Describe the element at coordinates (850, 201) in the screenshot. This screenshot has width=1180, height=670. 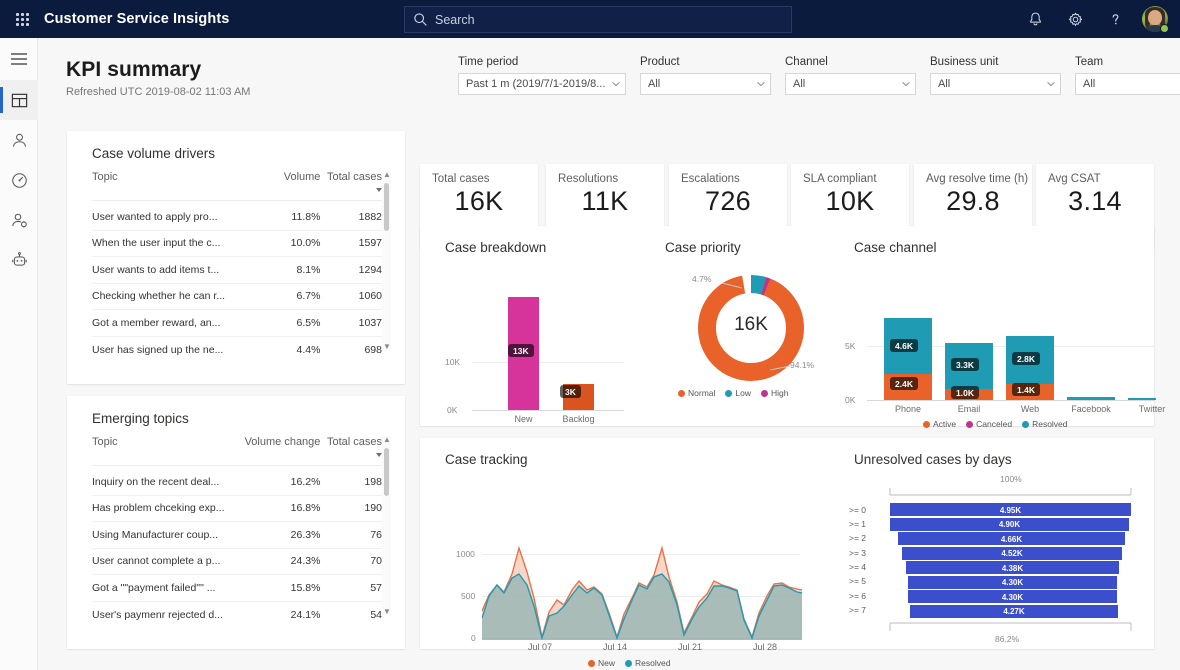
I see `kpi-value: 10K` at that location.